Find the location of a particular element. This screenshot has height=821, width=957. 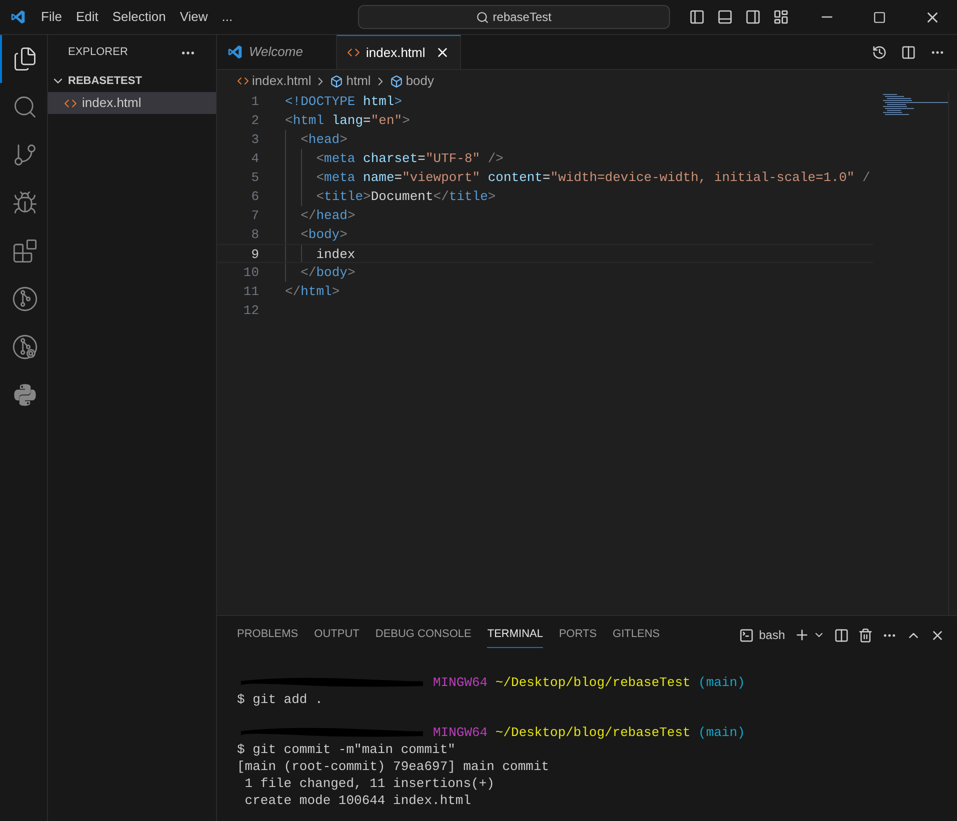

bug-icon is located at coordinates (25, 203).